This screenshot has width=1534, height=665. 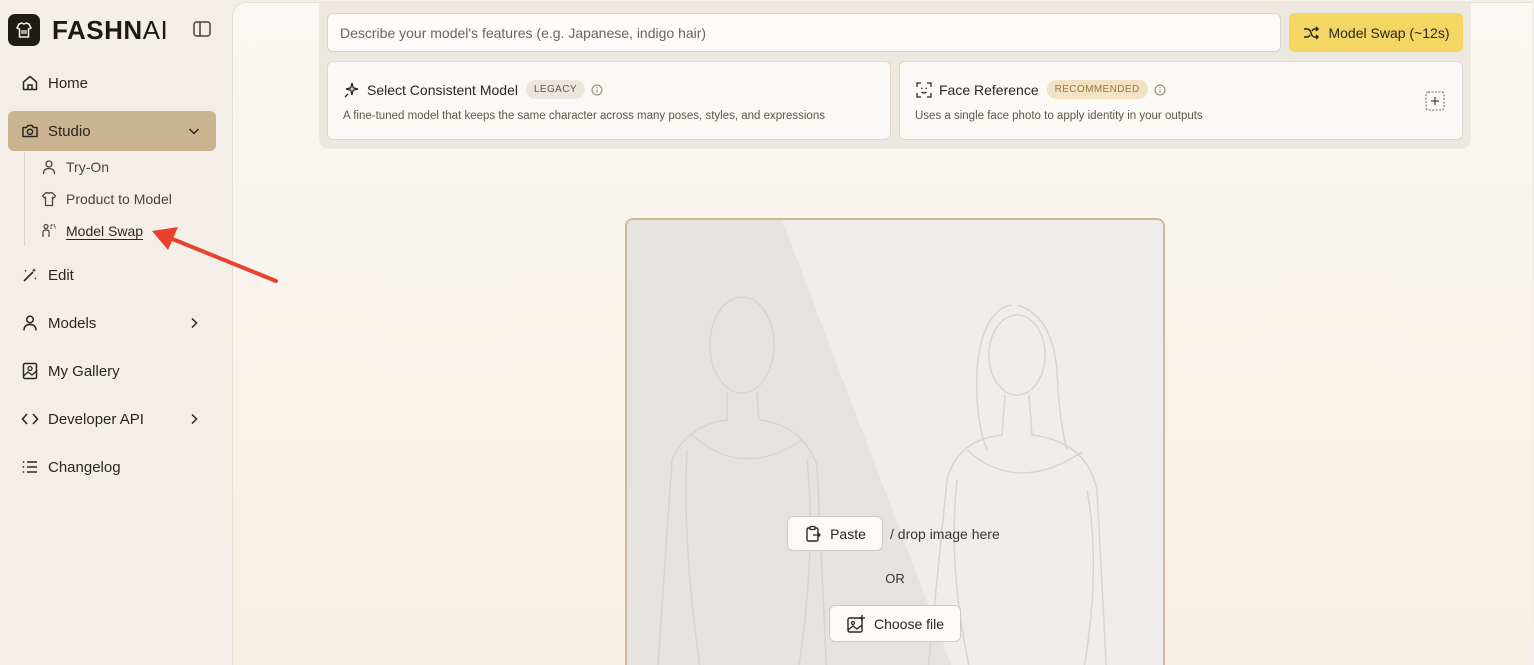 I want to click on camera-icon, so click(x=30, y=131).